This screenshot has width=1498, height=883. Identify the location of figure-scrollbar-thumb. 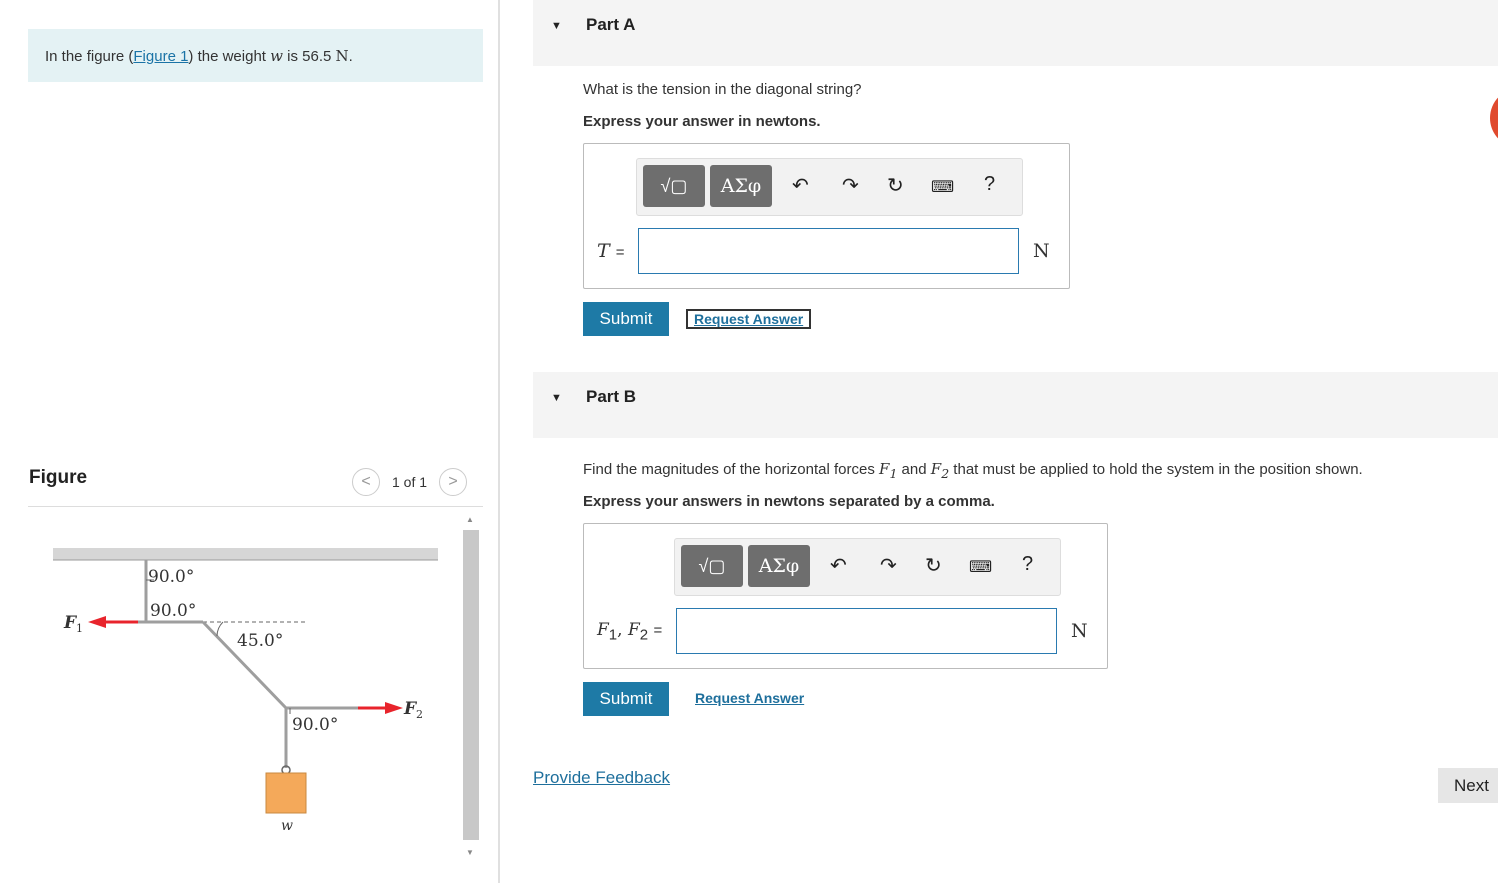
(471, 685).